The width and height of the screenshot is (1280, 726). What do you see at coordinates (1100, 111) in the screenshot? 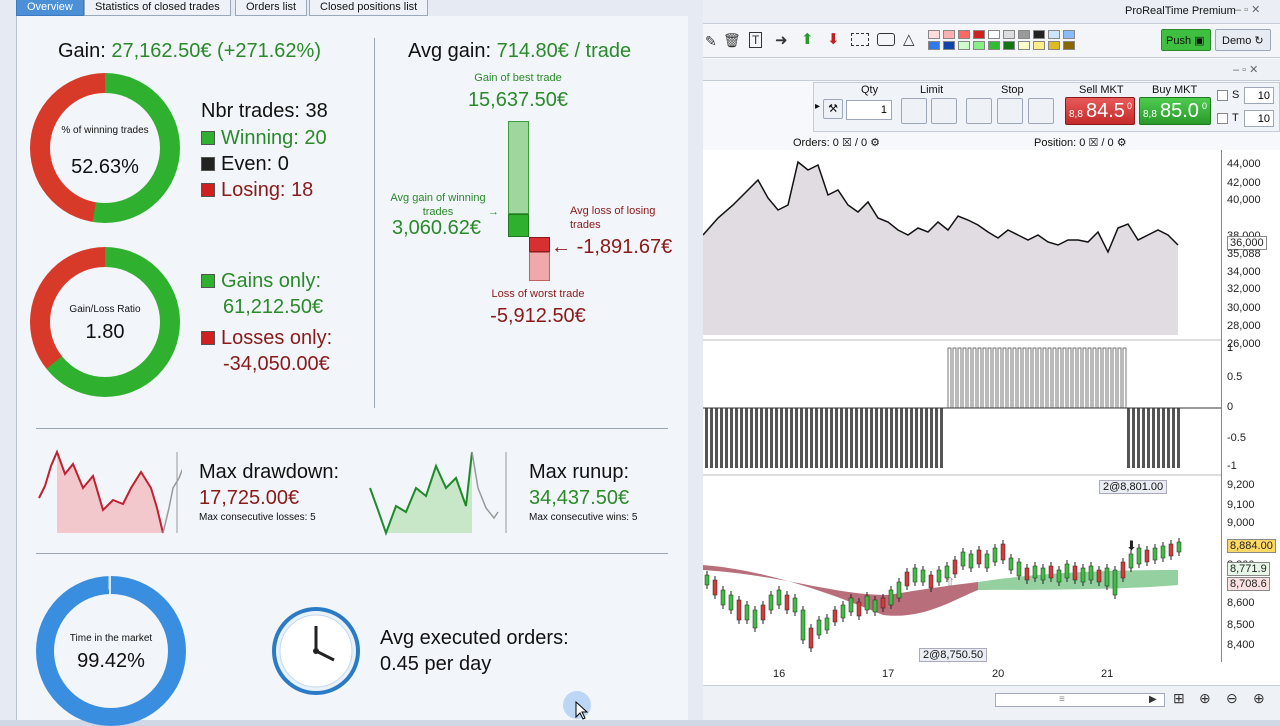
I see `sell-mkt-button: 8,8 84.5 0` at bounding box center [1100, 111].